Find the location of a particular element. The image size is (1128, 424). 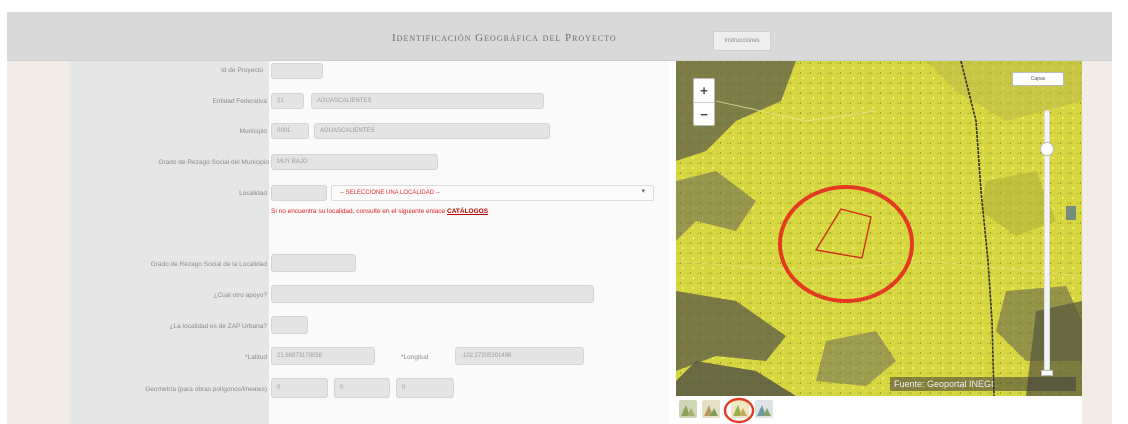

geometria-field-1: 0 is located at coordinates (299, 388).